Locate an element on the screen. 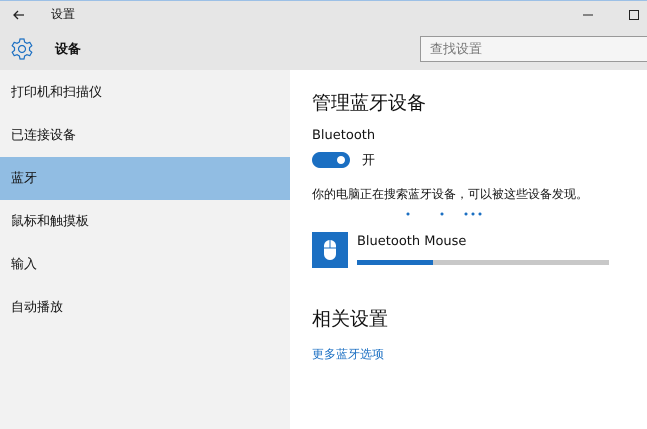 The height and width of the screenshot is (429, 647). sidebar-item: 蓝牙 is located at coordinates (145, 178).